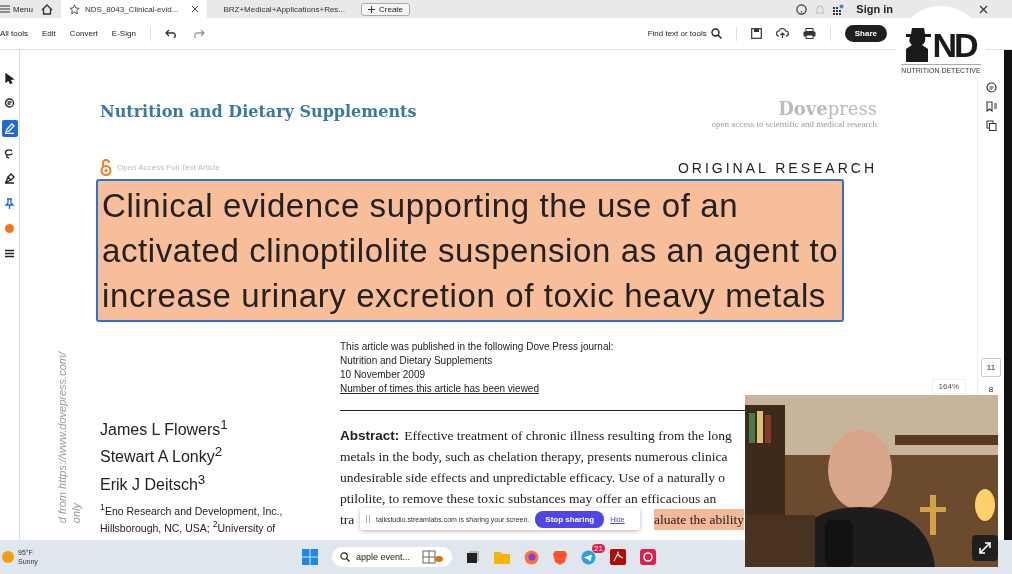 The image size is (1012, 574). What do you see at coordinates (417, 361) in the screenshot?
I see `publication-info: Nutrition and Dietary Supplements` at bounding box center [417, 361].